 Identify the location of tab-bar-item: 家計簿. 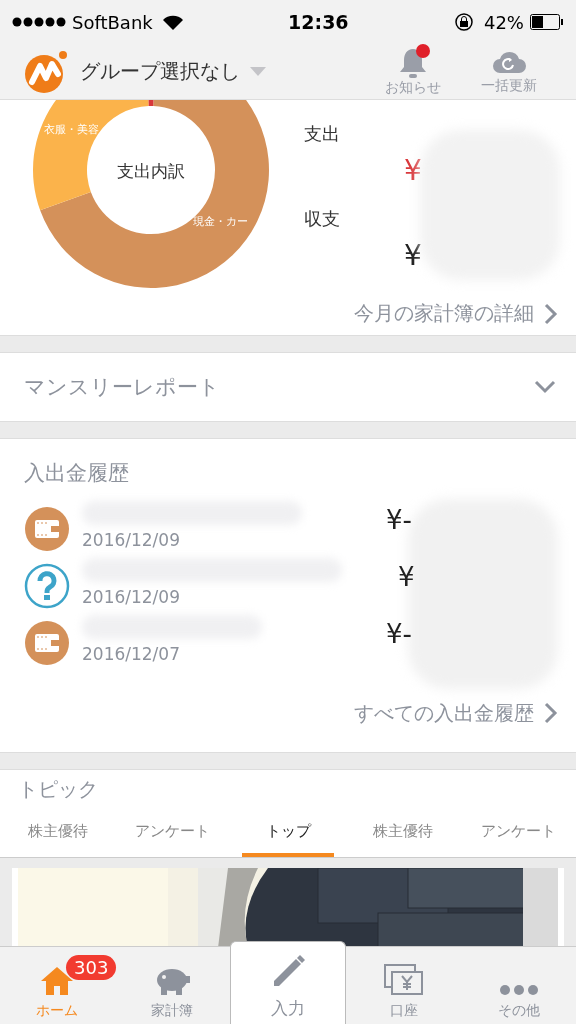
(172, 985).